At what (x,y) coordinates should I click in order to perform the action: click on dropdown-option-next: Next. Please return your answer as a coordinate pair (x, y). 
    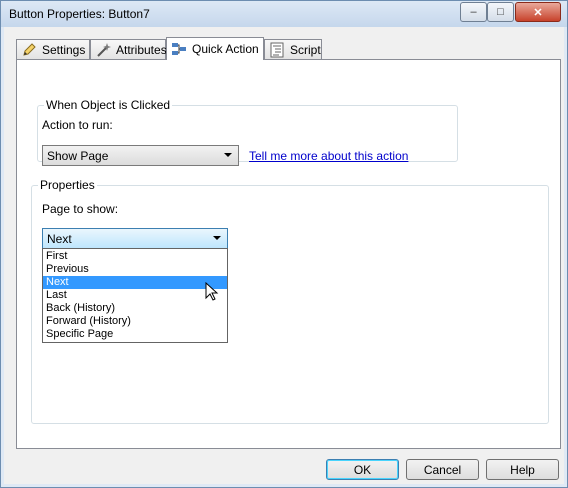
    Looking at the image, I should click on (135, 282).